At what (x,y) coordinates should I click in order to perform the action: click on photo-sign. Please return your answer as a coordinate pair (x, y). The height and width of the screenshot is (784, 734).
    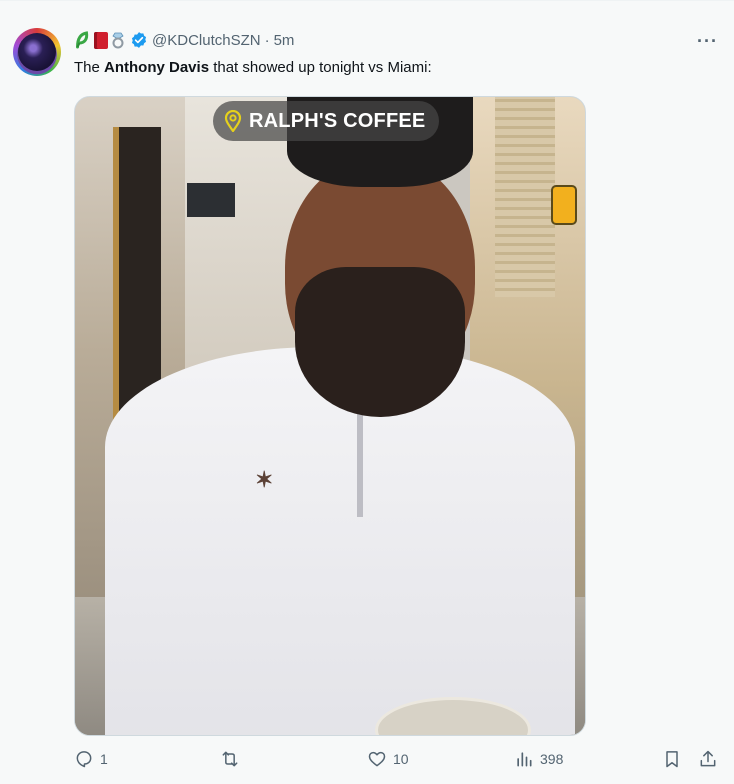
    Looking at the image, I should click on (211, 200).